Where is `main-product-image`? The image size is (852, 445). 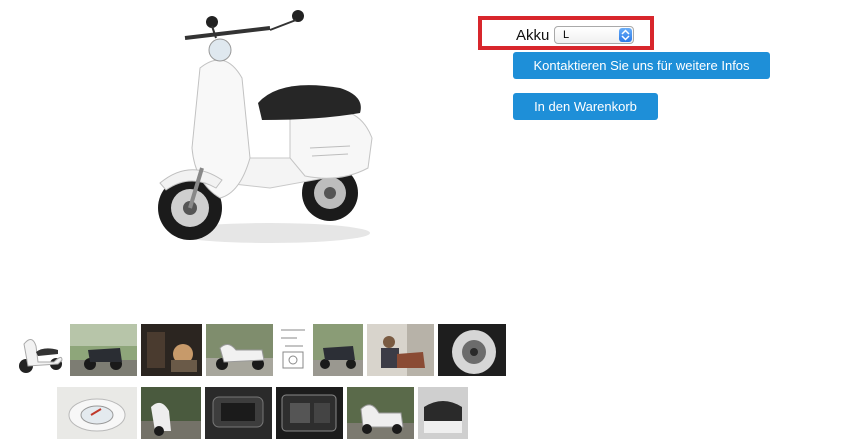
main-product-image is located at coordinates (266, 128).